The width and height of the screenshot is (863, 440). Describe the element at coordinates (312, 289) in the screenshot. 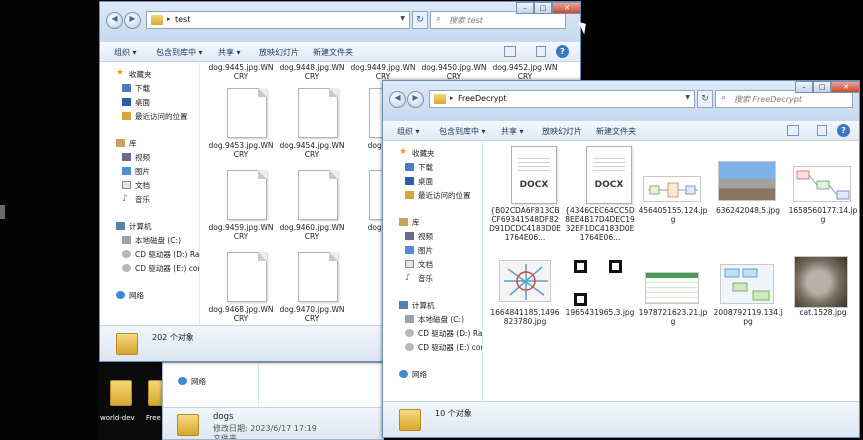

I see `file-item: dog.9470.jpg.WNCRY` at that location.